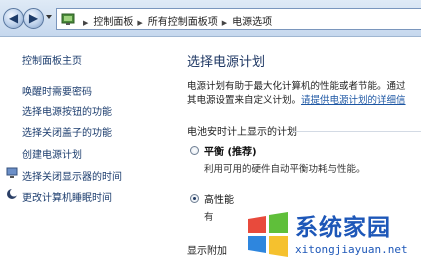 This screenshot has width=421, height=262. Describe the element at coordinates (268, 234) in the screenshot. I see `windows-logo-icon` at that location.